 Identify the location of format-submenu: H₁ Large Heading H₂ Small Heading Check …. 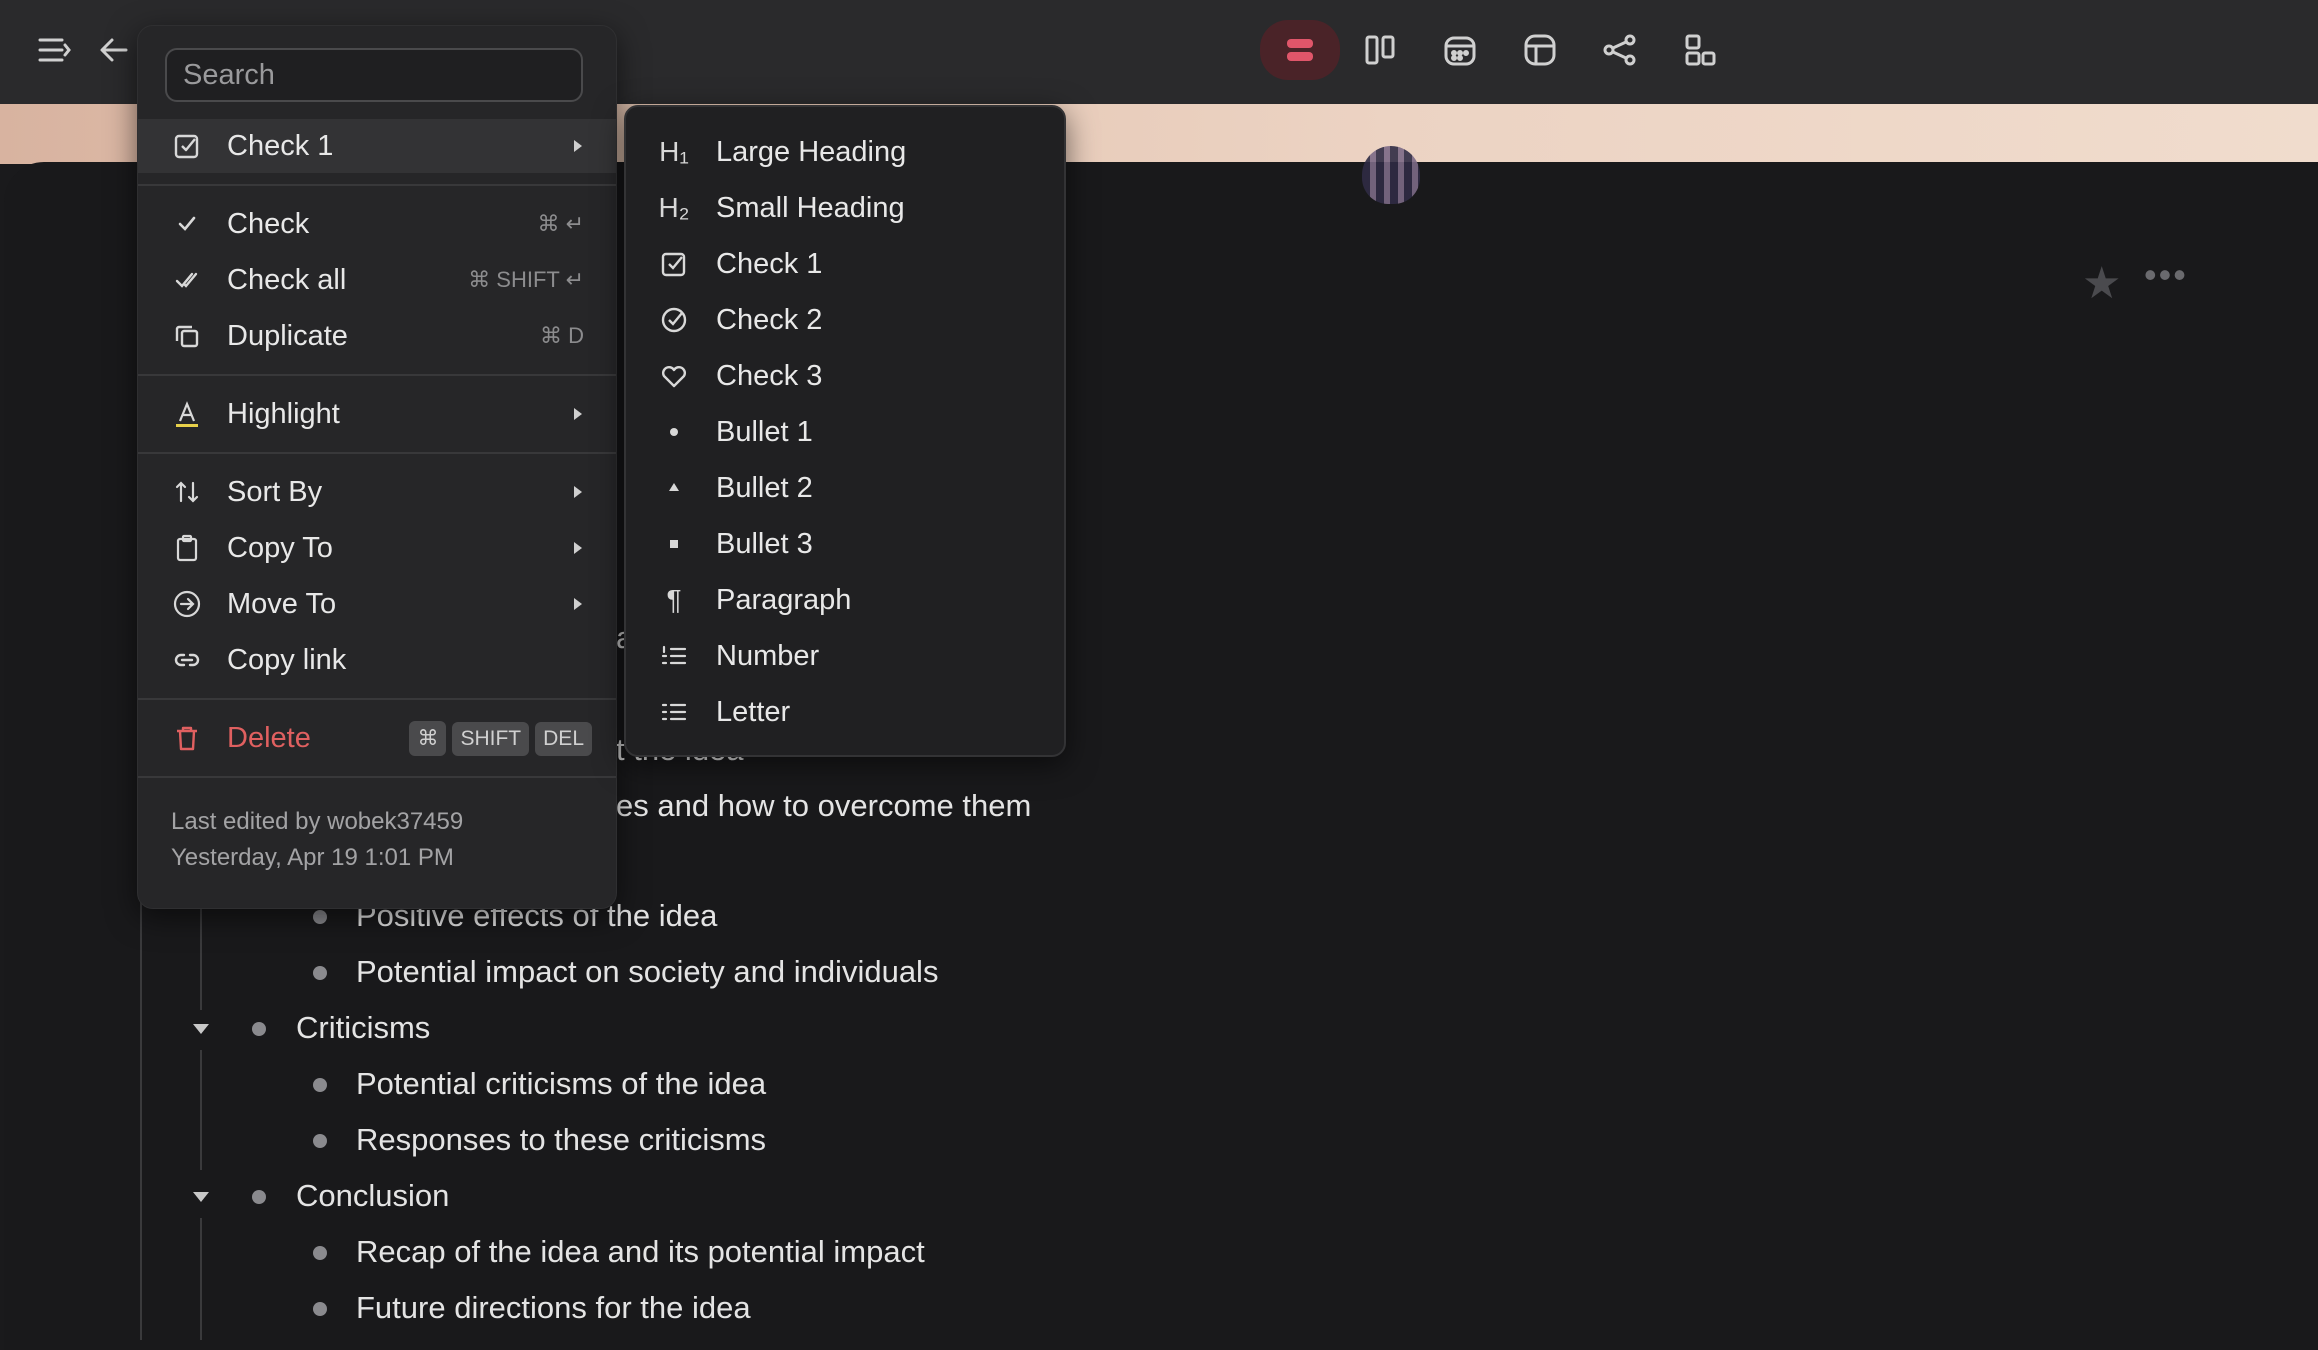
(845, 431).